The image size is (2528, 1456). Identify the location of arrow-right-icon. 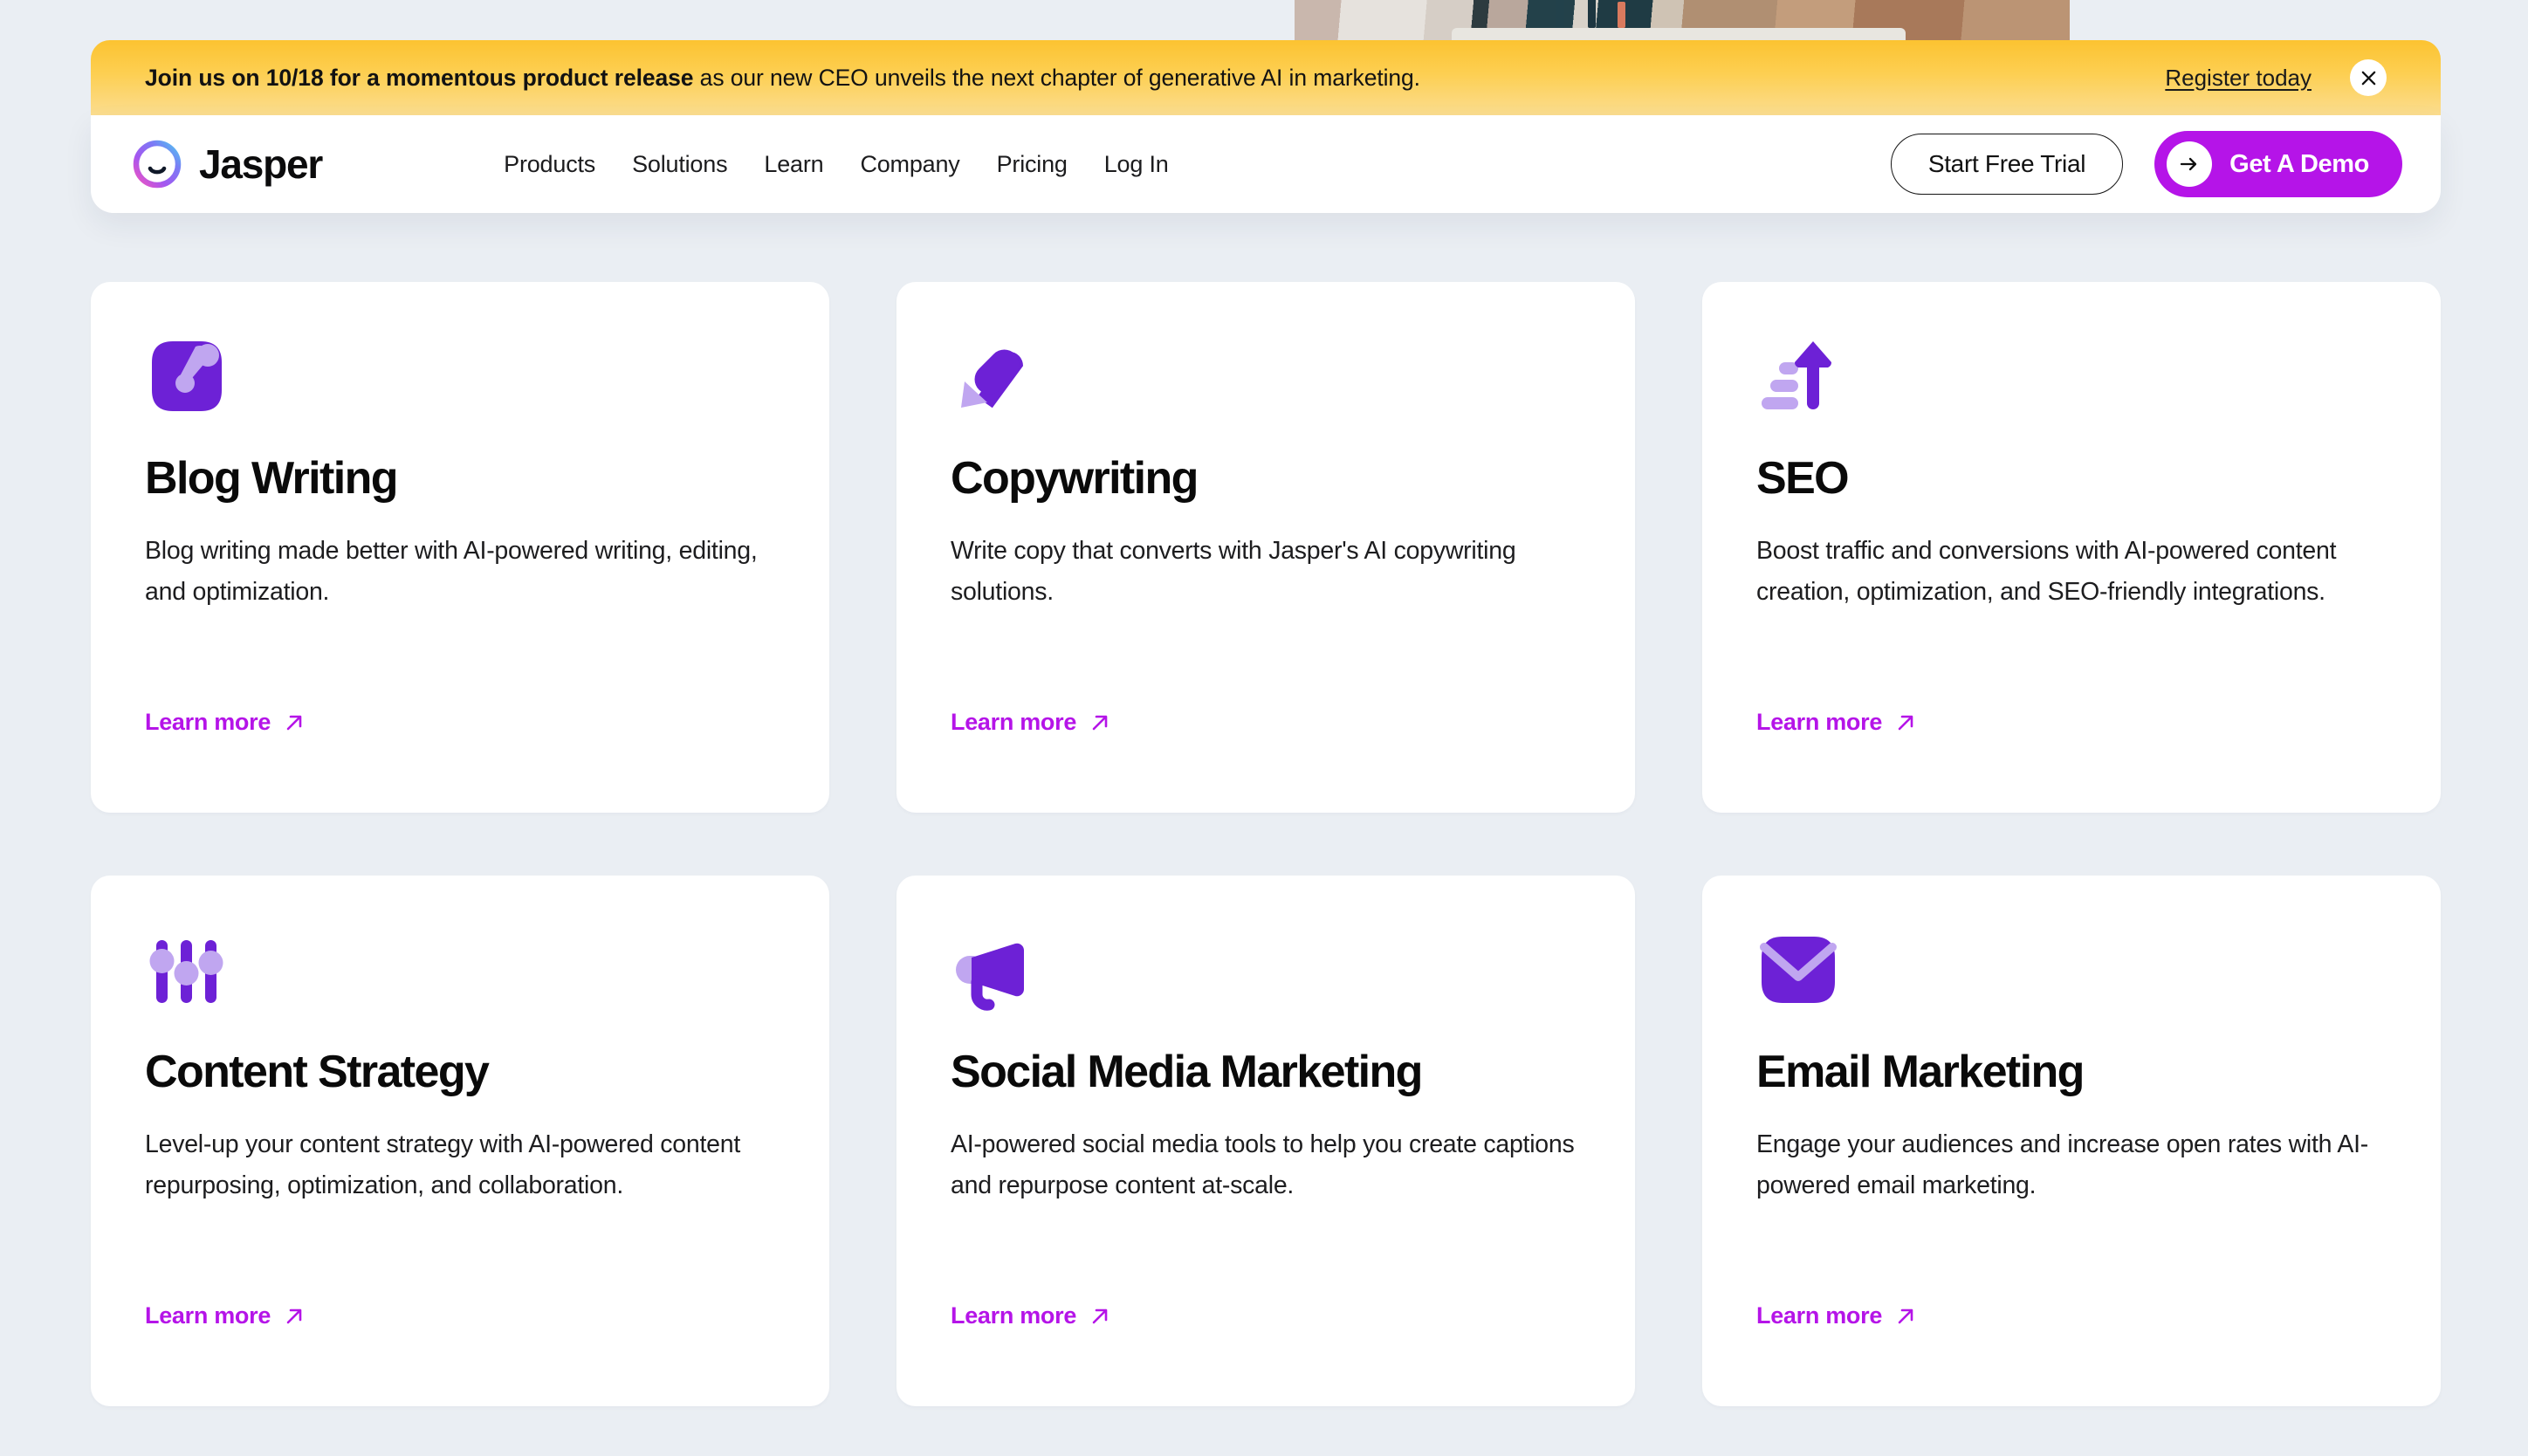
(2190, 164).